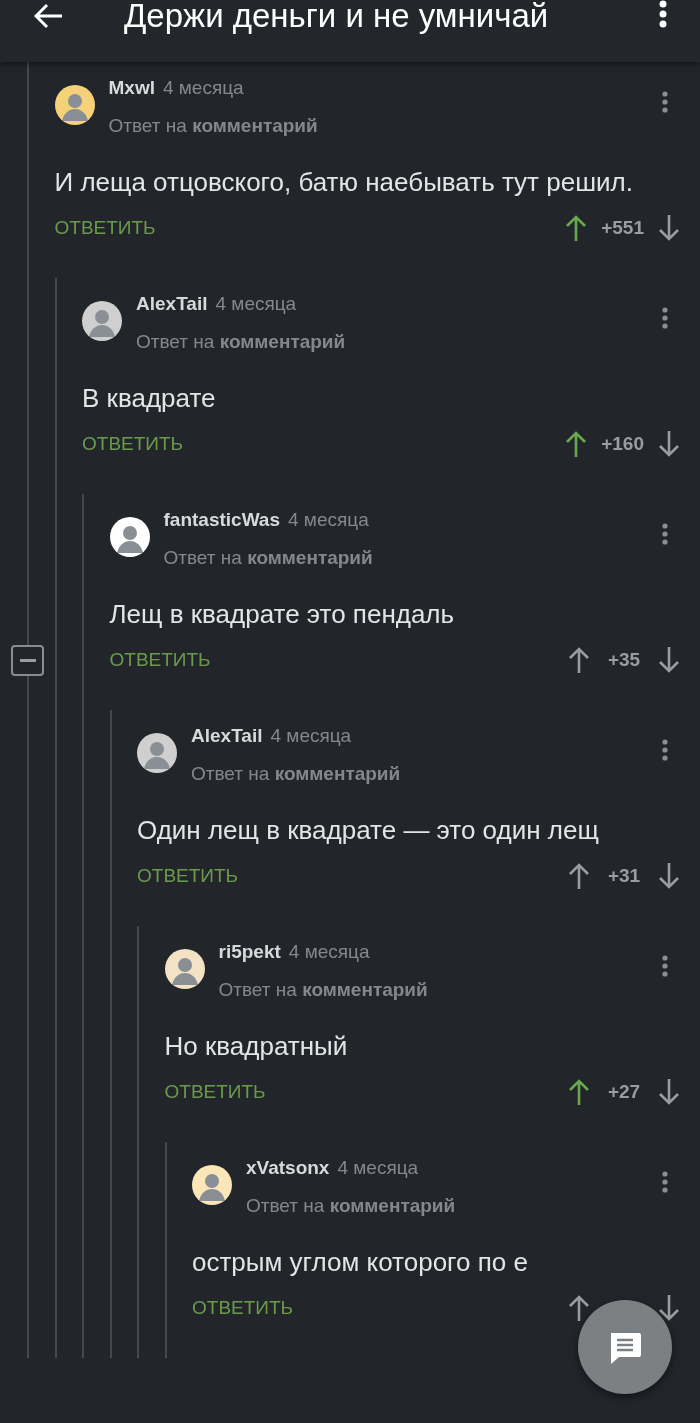 The width and height of the screenshot is (700, 1423). I want to click on more-icon, so click(663, 14).